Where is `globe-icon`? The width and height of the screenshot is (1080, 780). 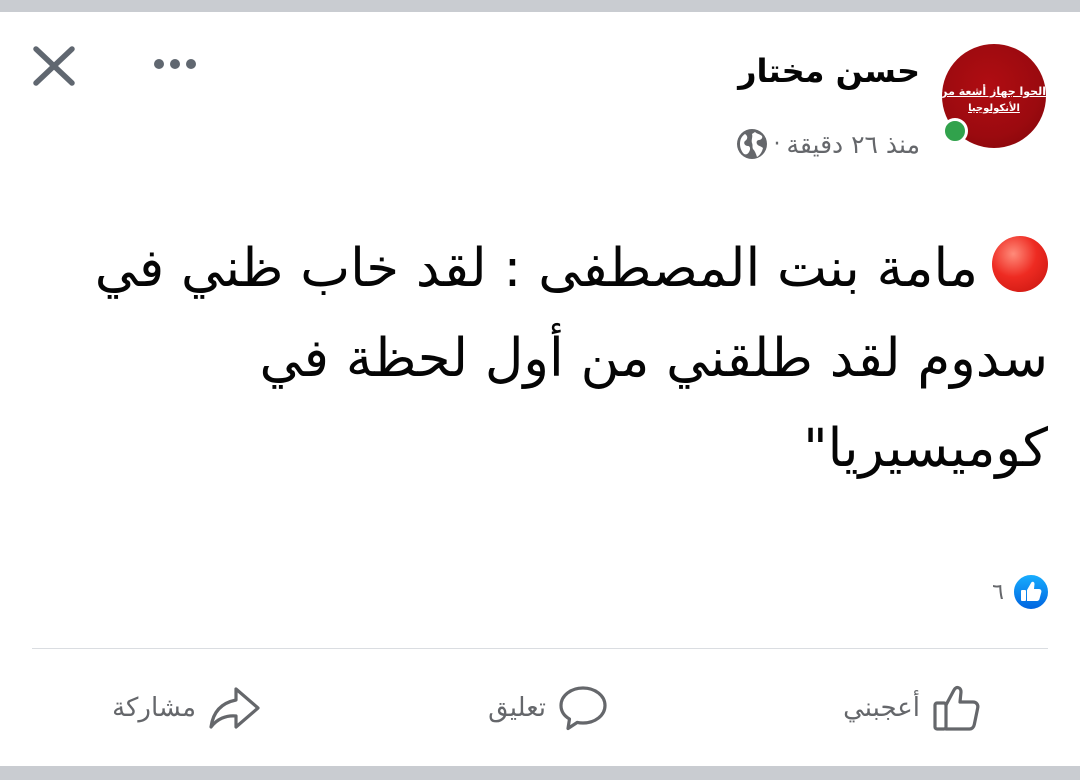 globe-icon is located at coordinates (752, 144).